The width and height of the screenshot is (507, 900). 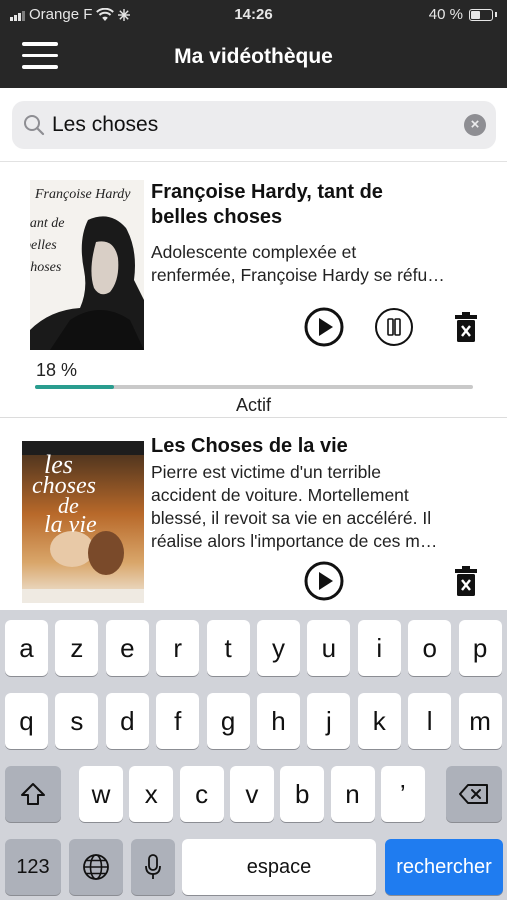 I want to click on clear-search-button: ×, so click(x=475, y=125).